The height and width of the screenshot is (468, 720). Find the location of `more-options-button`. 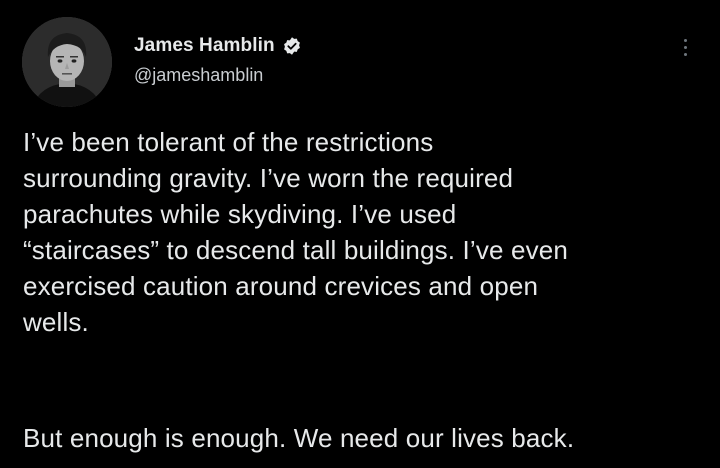

more-options-button is located at coordinates (685, 47).